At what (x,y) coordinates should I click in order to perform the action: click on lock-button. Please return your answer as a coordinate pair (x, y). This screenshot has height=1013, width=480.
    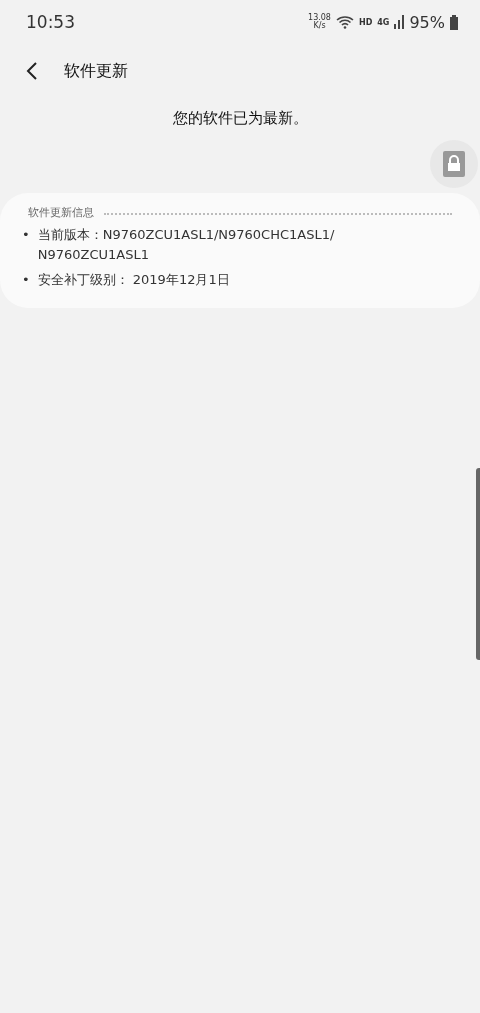
    Looking at the image, I should click on (454, 164).